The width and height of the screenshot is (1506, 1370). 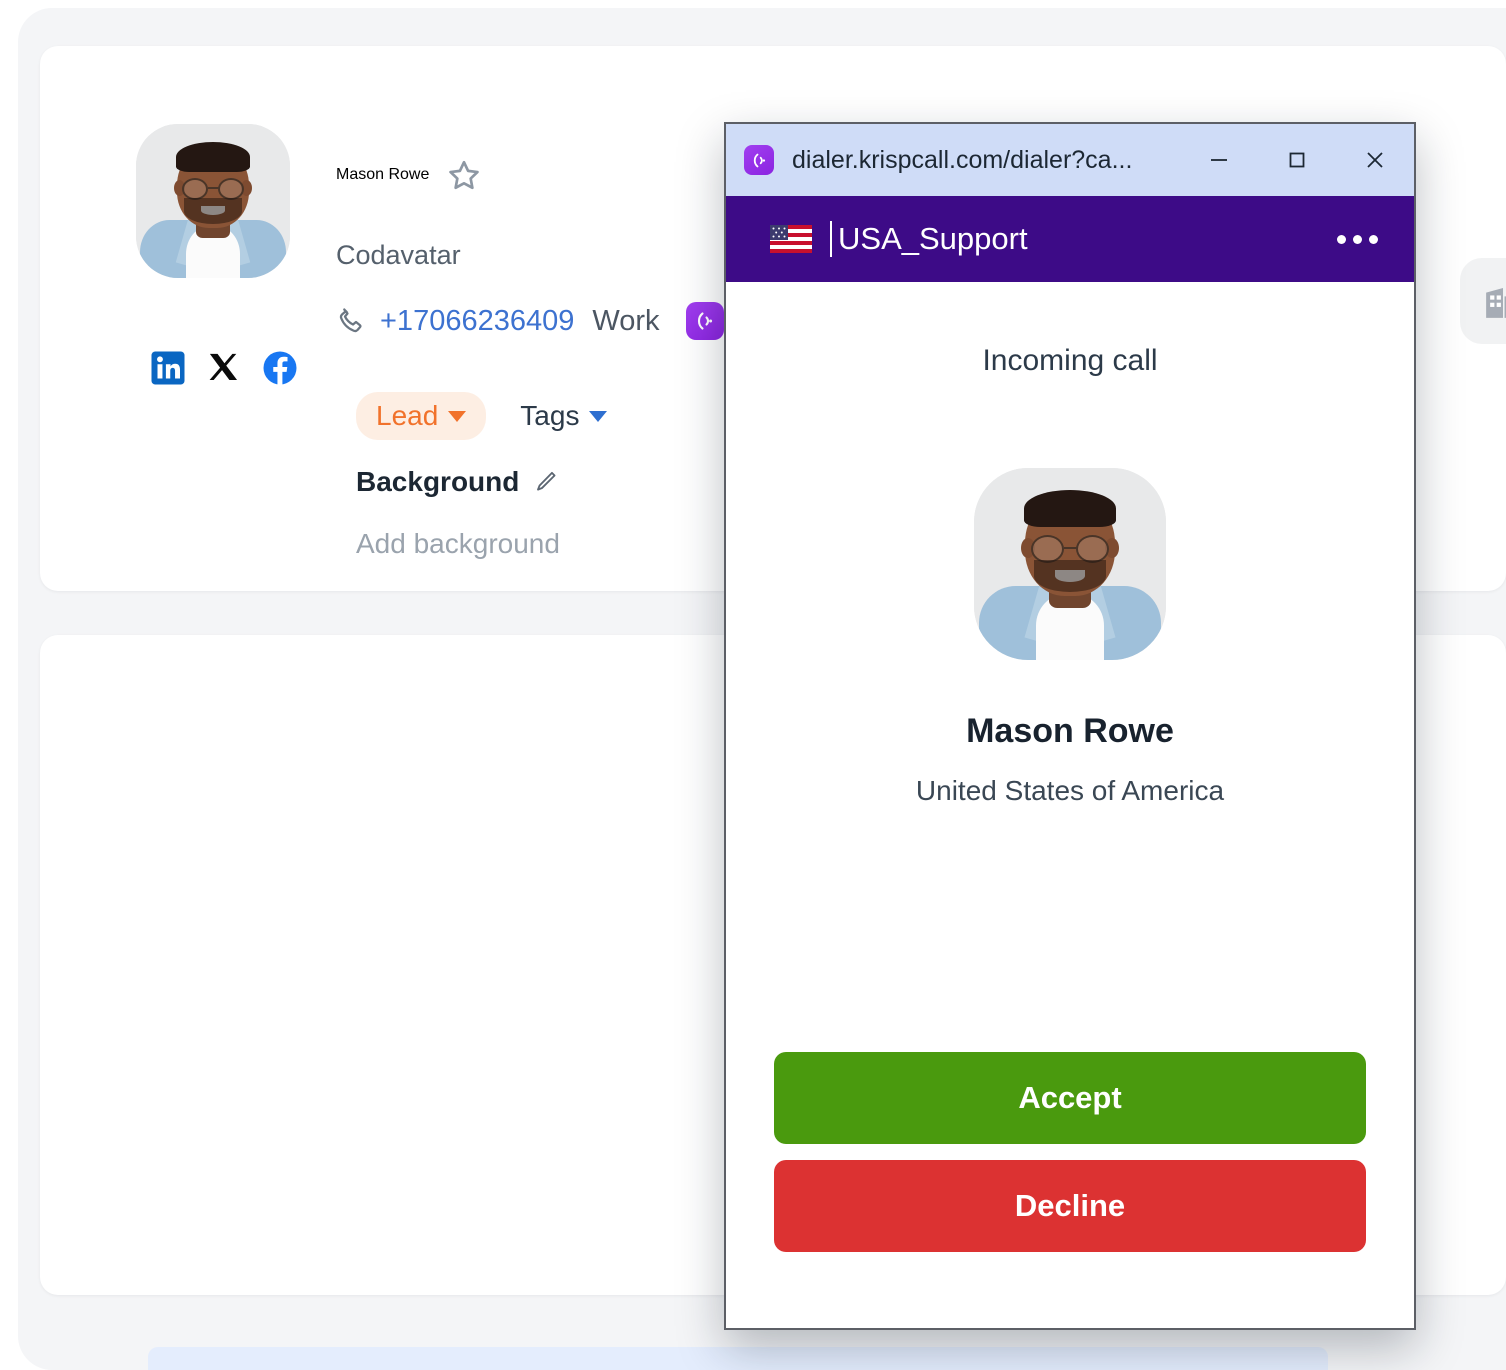 What do you see at coordinates (1483, 301) in the screenshot?
I see `building-icon` at bounding box center [1483, 301].